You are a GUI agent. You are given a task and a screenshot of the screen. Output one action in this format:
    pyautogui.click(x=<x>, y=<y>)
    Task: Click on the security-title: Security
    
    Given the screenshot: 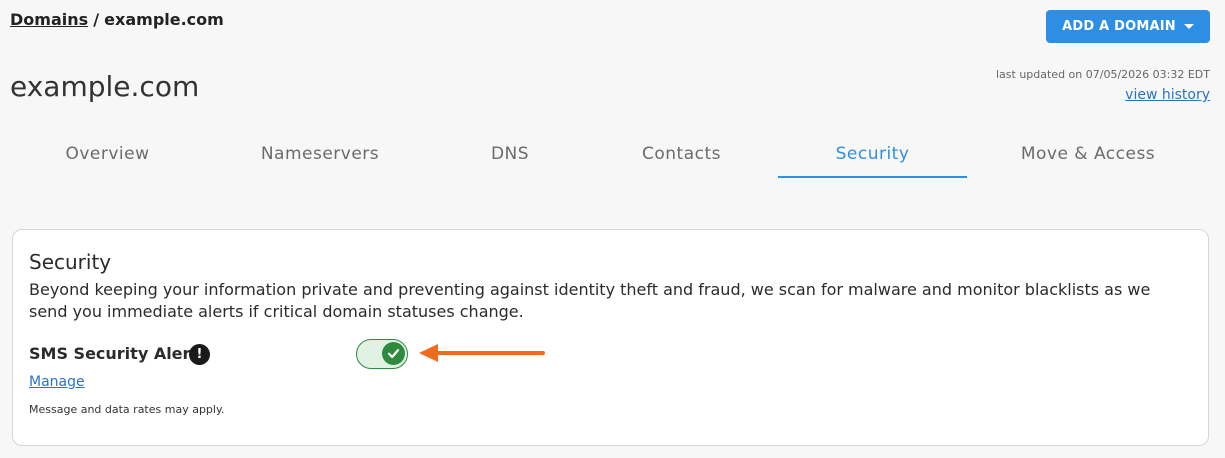 What is the action you would take?
    pyautogui.click(x=70, y=262)
    